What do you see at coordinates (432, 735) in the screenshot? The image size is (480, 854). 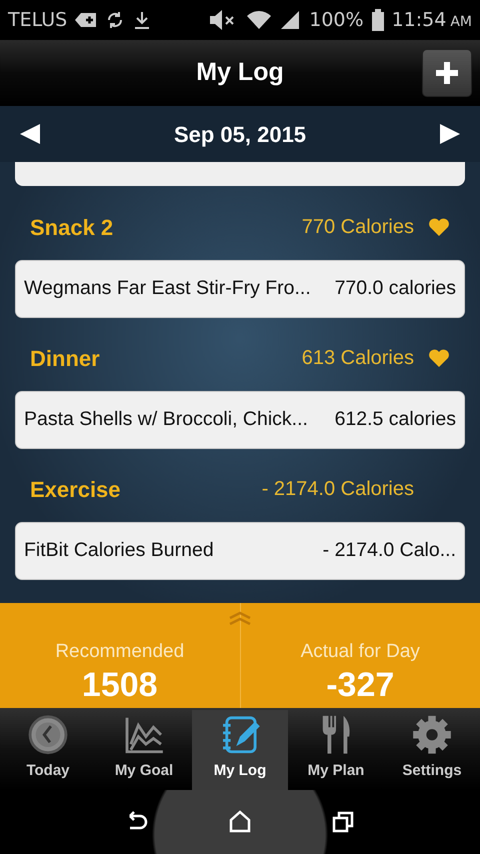 I see `settings-icon` at bounding box center [432, 735].